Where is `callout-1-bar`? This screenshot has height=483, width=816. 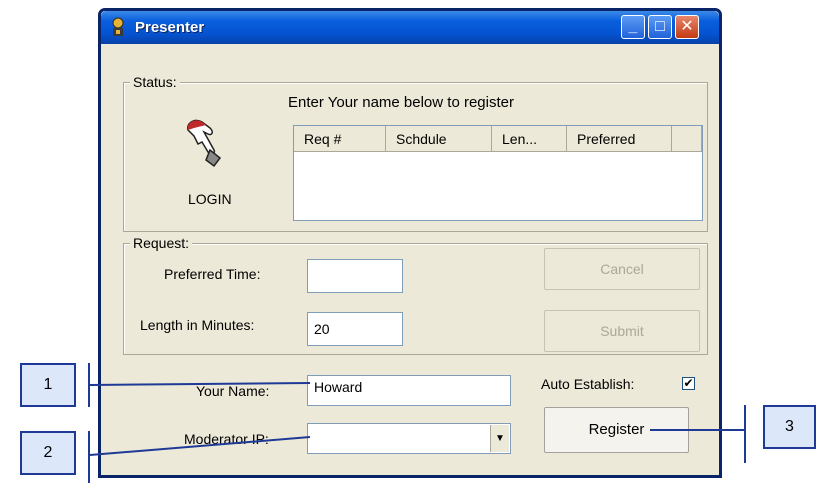 callout-1-bar is located at coordinates (89, 385).